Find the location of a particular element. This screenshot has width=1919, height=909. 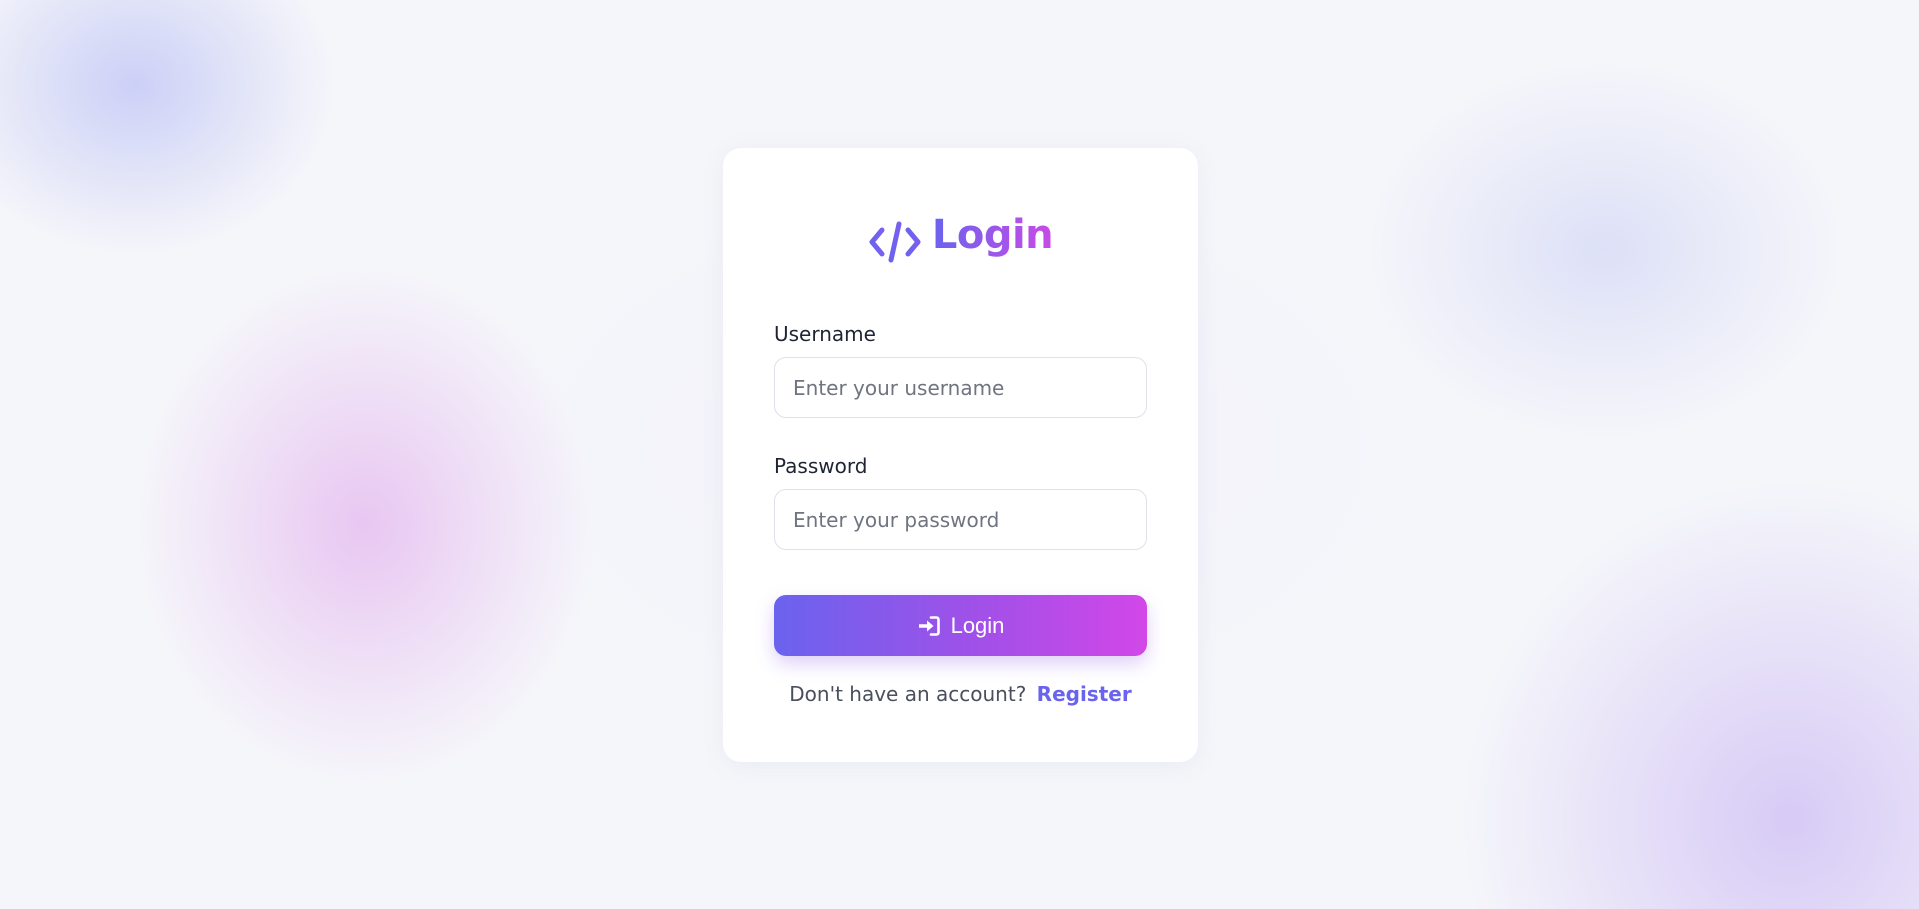

register-link: Register is located at coordinates (1084, 694).